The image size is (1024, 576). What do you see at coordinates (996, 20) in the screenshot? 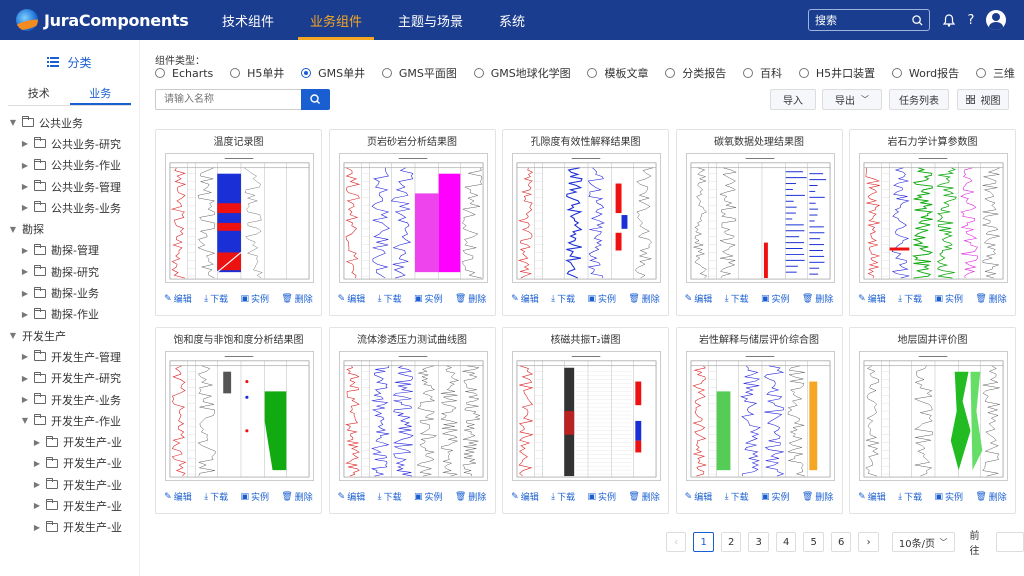
I see `user-avatar` at bounding box center [996, 20].